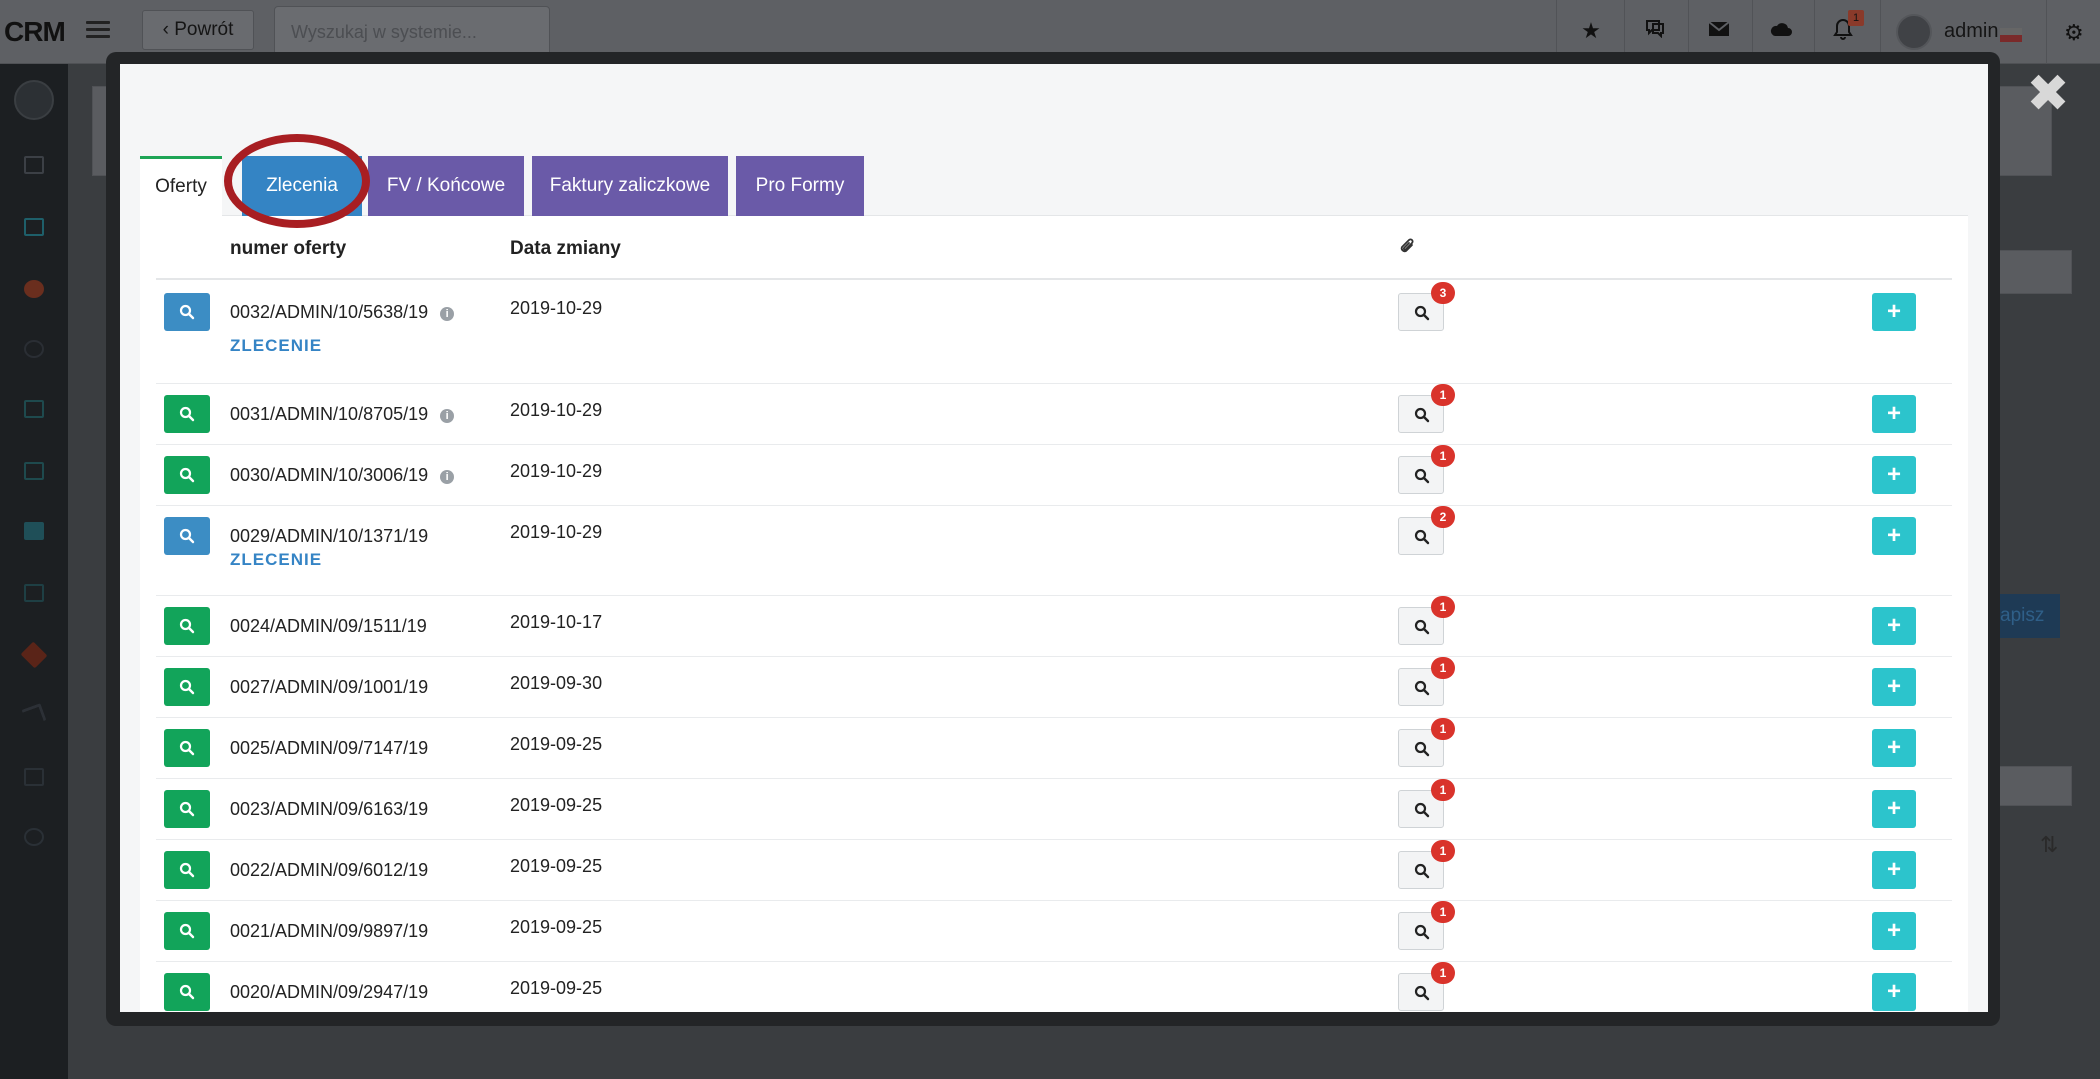 This screenshot has width=2100, height=1079. I want to click on refresh-icon, so click(34, 349).